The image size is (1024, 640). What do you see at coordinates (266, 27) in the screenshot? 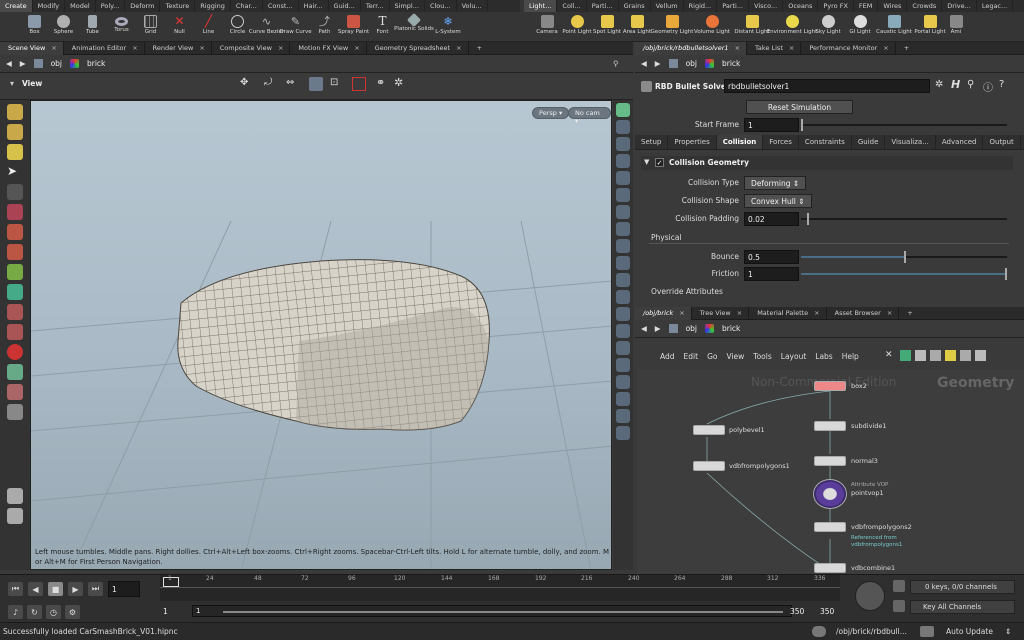
I see `curve-bezier-tool: ∿ Curve Bezier` at bounding box center [266, 27].